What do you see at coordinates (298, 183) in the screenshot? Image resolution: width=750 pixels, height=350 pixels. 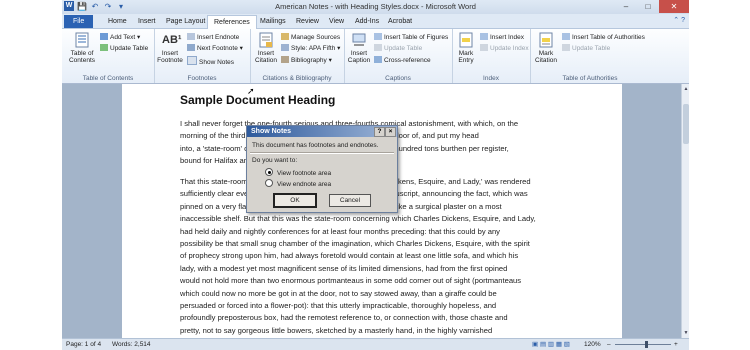 I see `radio-view-endnote-area: View endnote area` at bounding box center [298, 183].